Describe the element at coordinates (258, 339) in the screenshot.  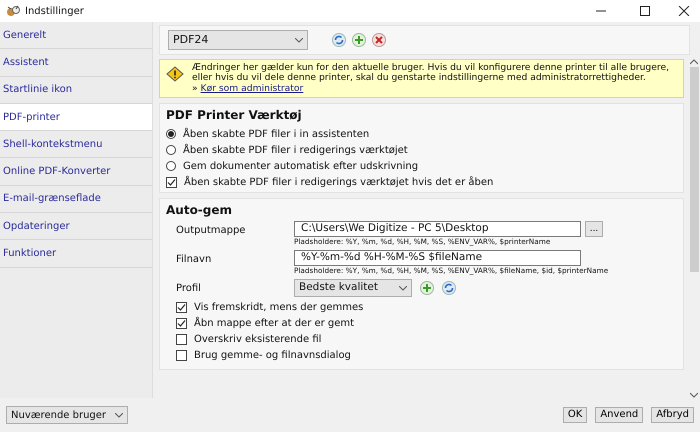
I see `option-label: Overskriv eksisterende fil` at that location.